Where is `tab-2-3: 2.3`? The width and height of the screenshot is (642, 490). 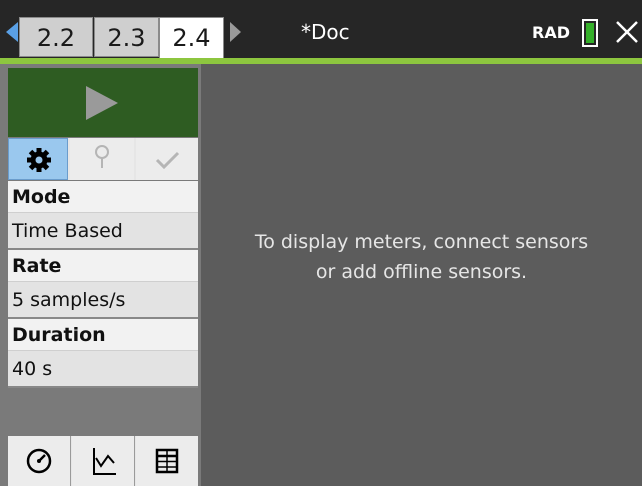 tab-2-3: 2.3 is located at coordinates (126, 37).